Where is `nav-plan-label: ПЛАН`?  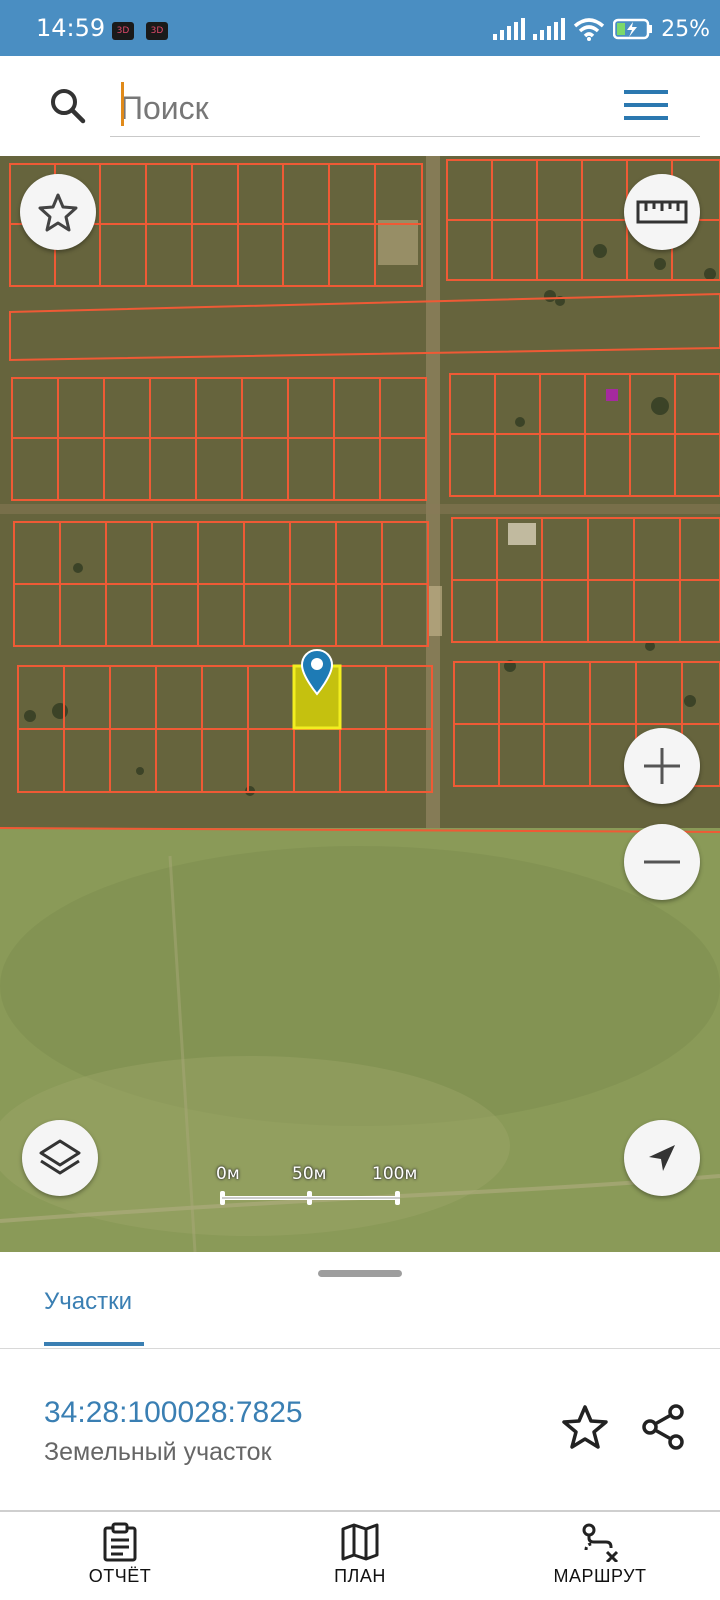
nav-plan-label: ПЛАН is located at coordinates (360, 1576).